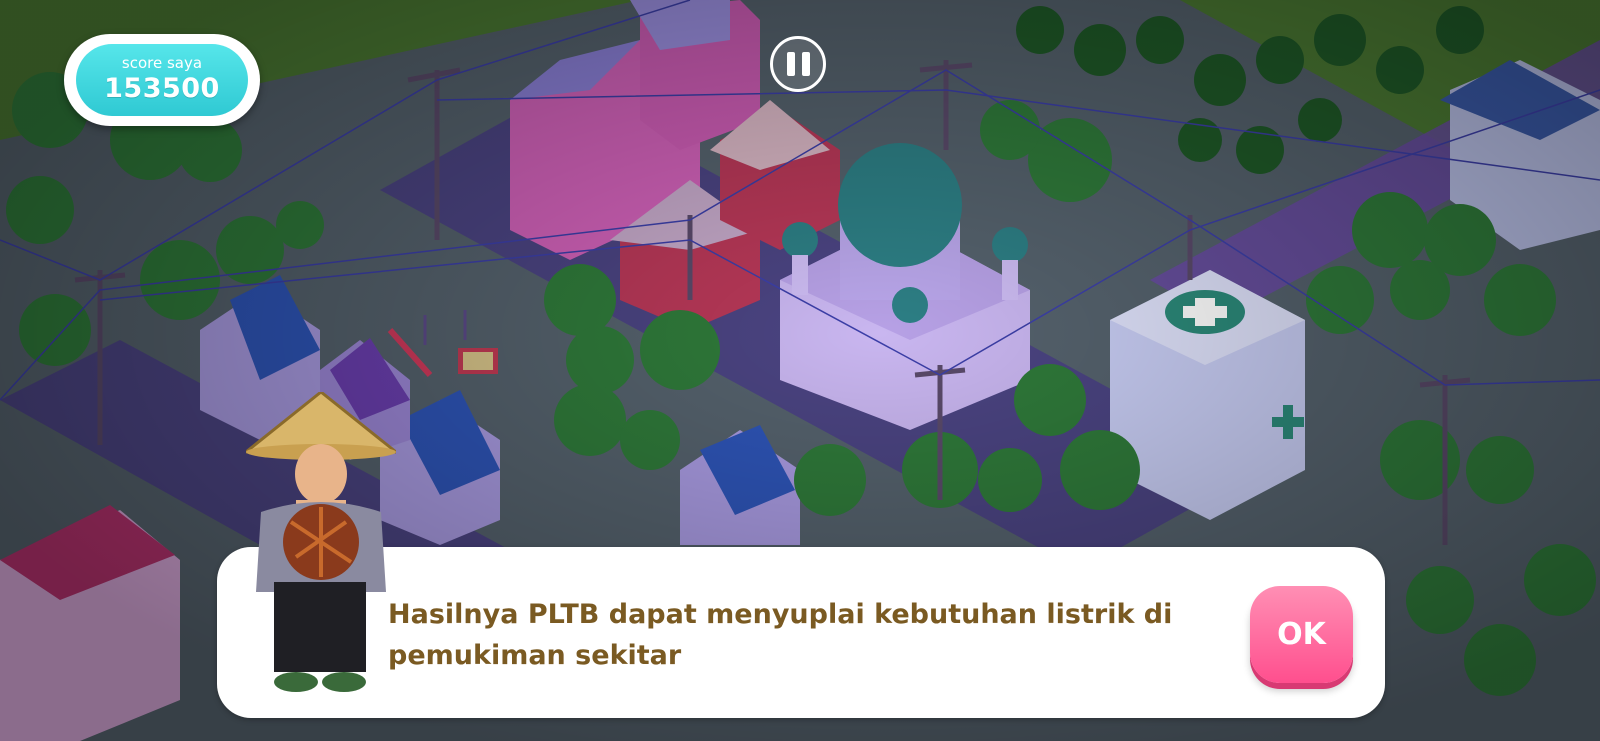  Describe the element at coordinates (320, 627) in the screenshot. I see `trousers` at that location.